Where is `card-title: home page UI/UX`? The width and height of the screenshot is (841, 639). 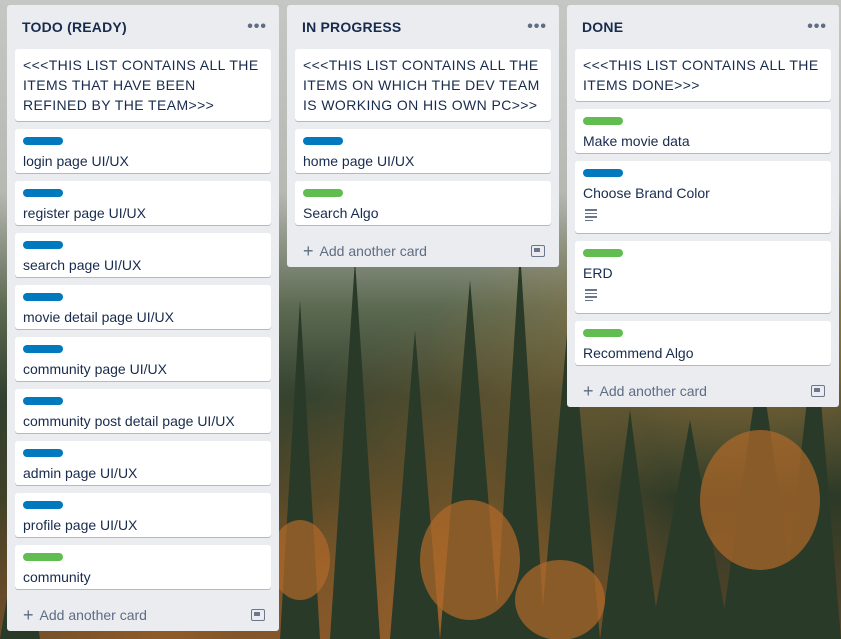 card-title: home page UI/UX is located at coordinates (359, 161).